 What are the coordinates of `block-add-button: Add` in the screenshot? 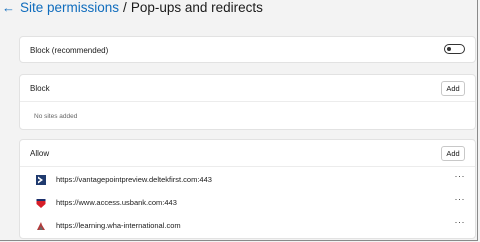 It's located at (453, 88).